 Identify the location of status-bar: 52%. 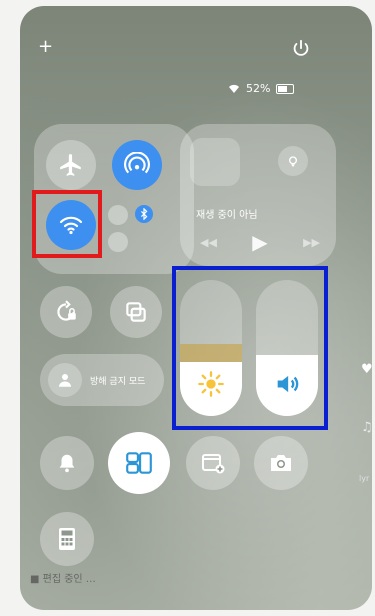
(261, 88).